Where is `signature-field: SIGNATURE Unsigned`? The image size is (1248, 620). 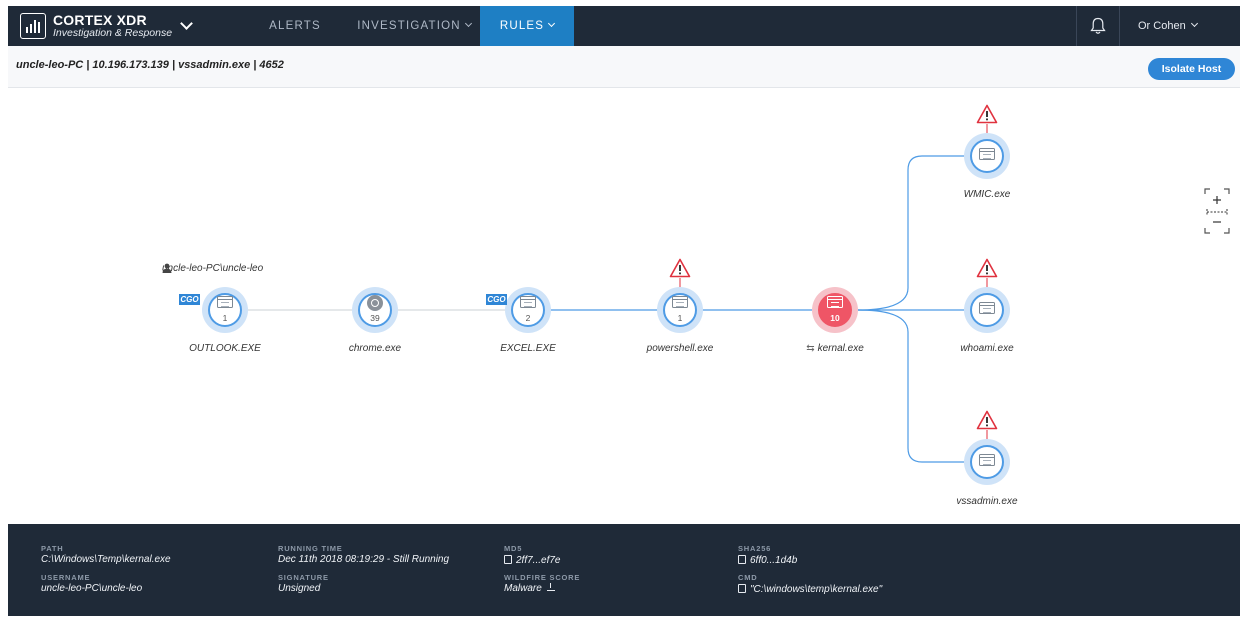
signature-field: SIGNATURE Unsigned is located at coordinates (303, 583).